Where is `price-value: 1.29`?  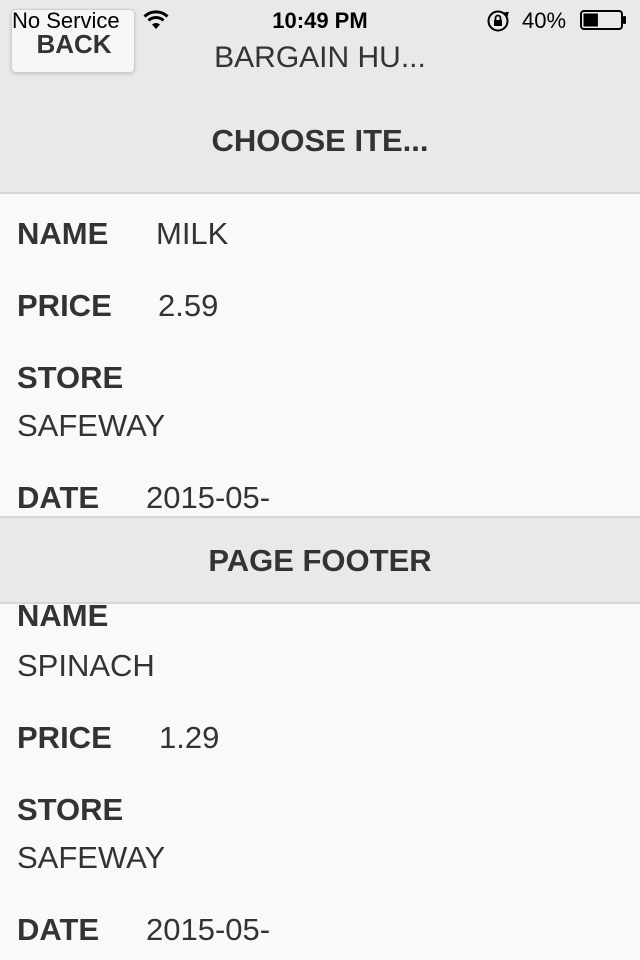
price-value: 1.29 is located at coordinates (189, 737).